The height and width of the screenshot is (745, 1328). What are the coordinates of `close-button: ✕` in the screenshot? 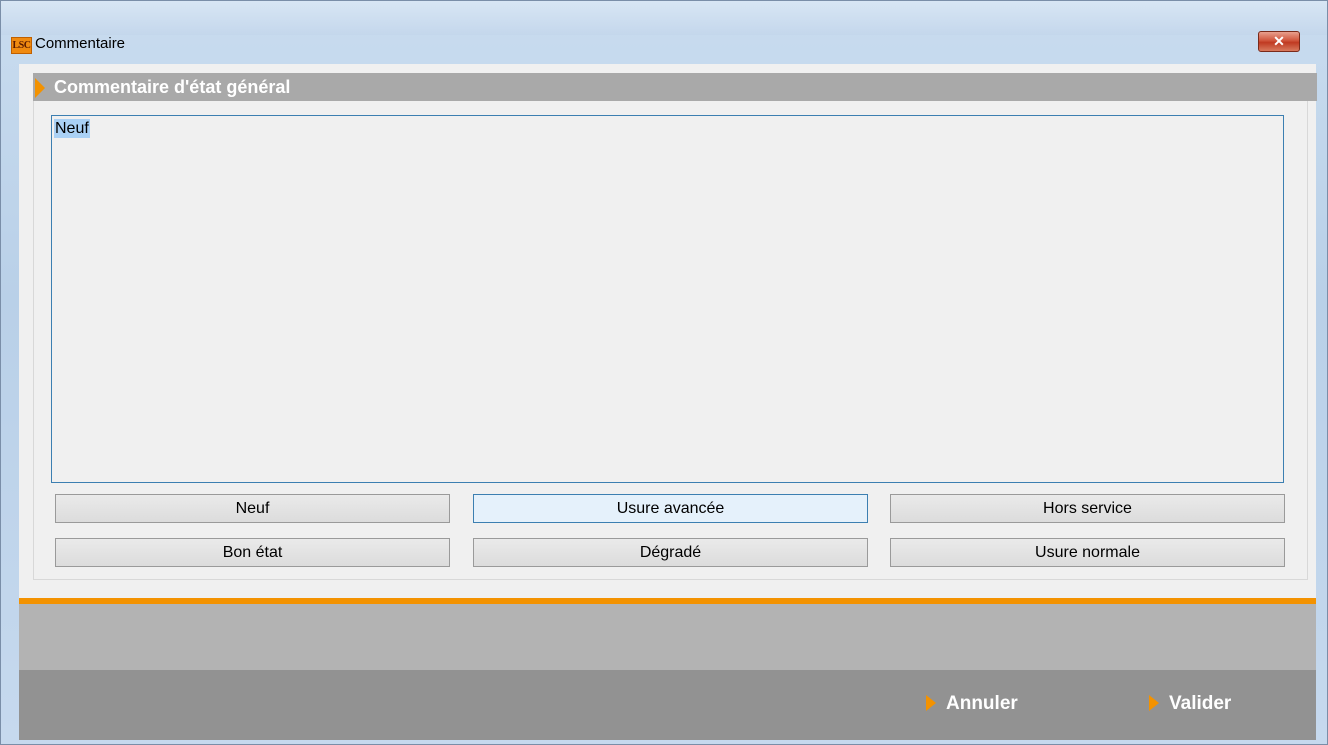 It's located at (1279, 41).